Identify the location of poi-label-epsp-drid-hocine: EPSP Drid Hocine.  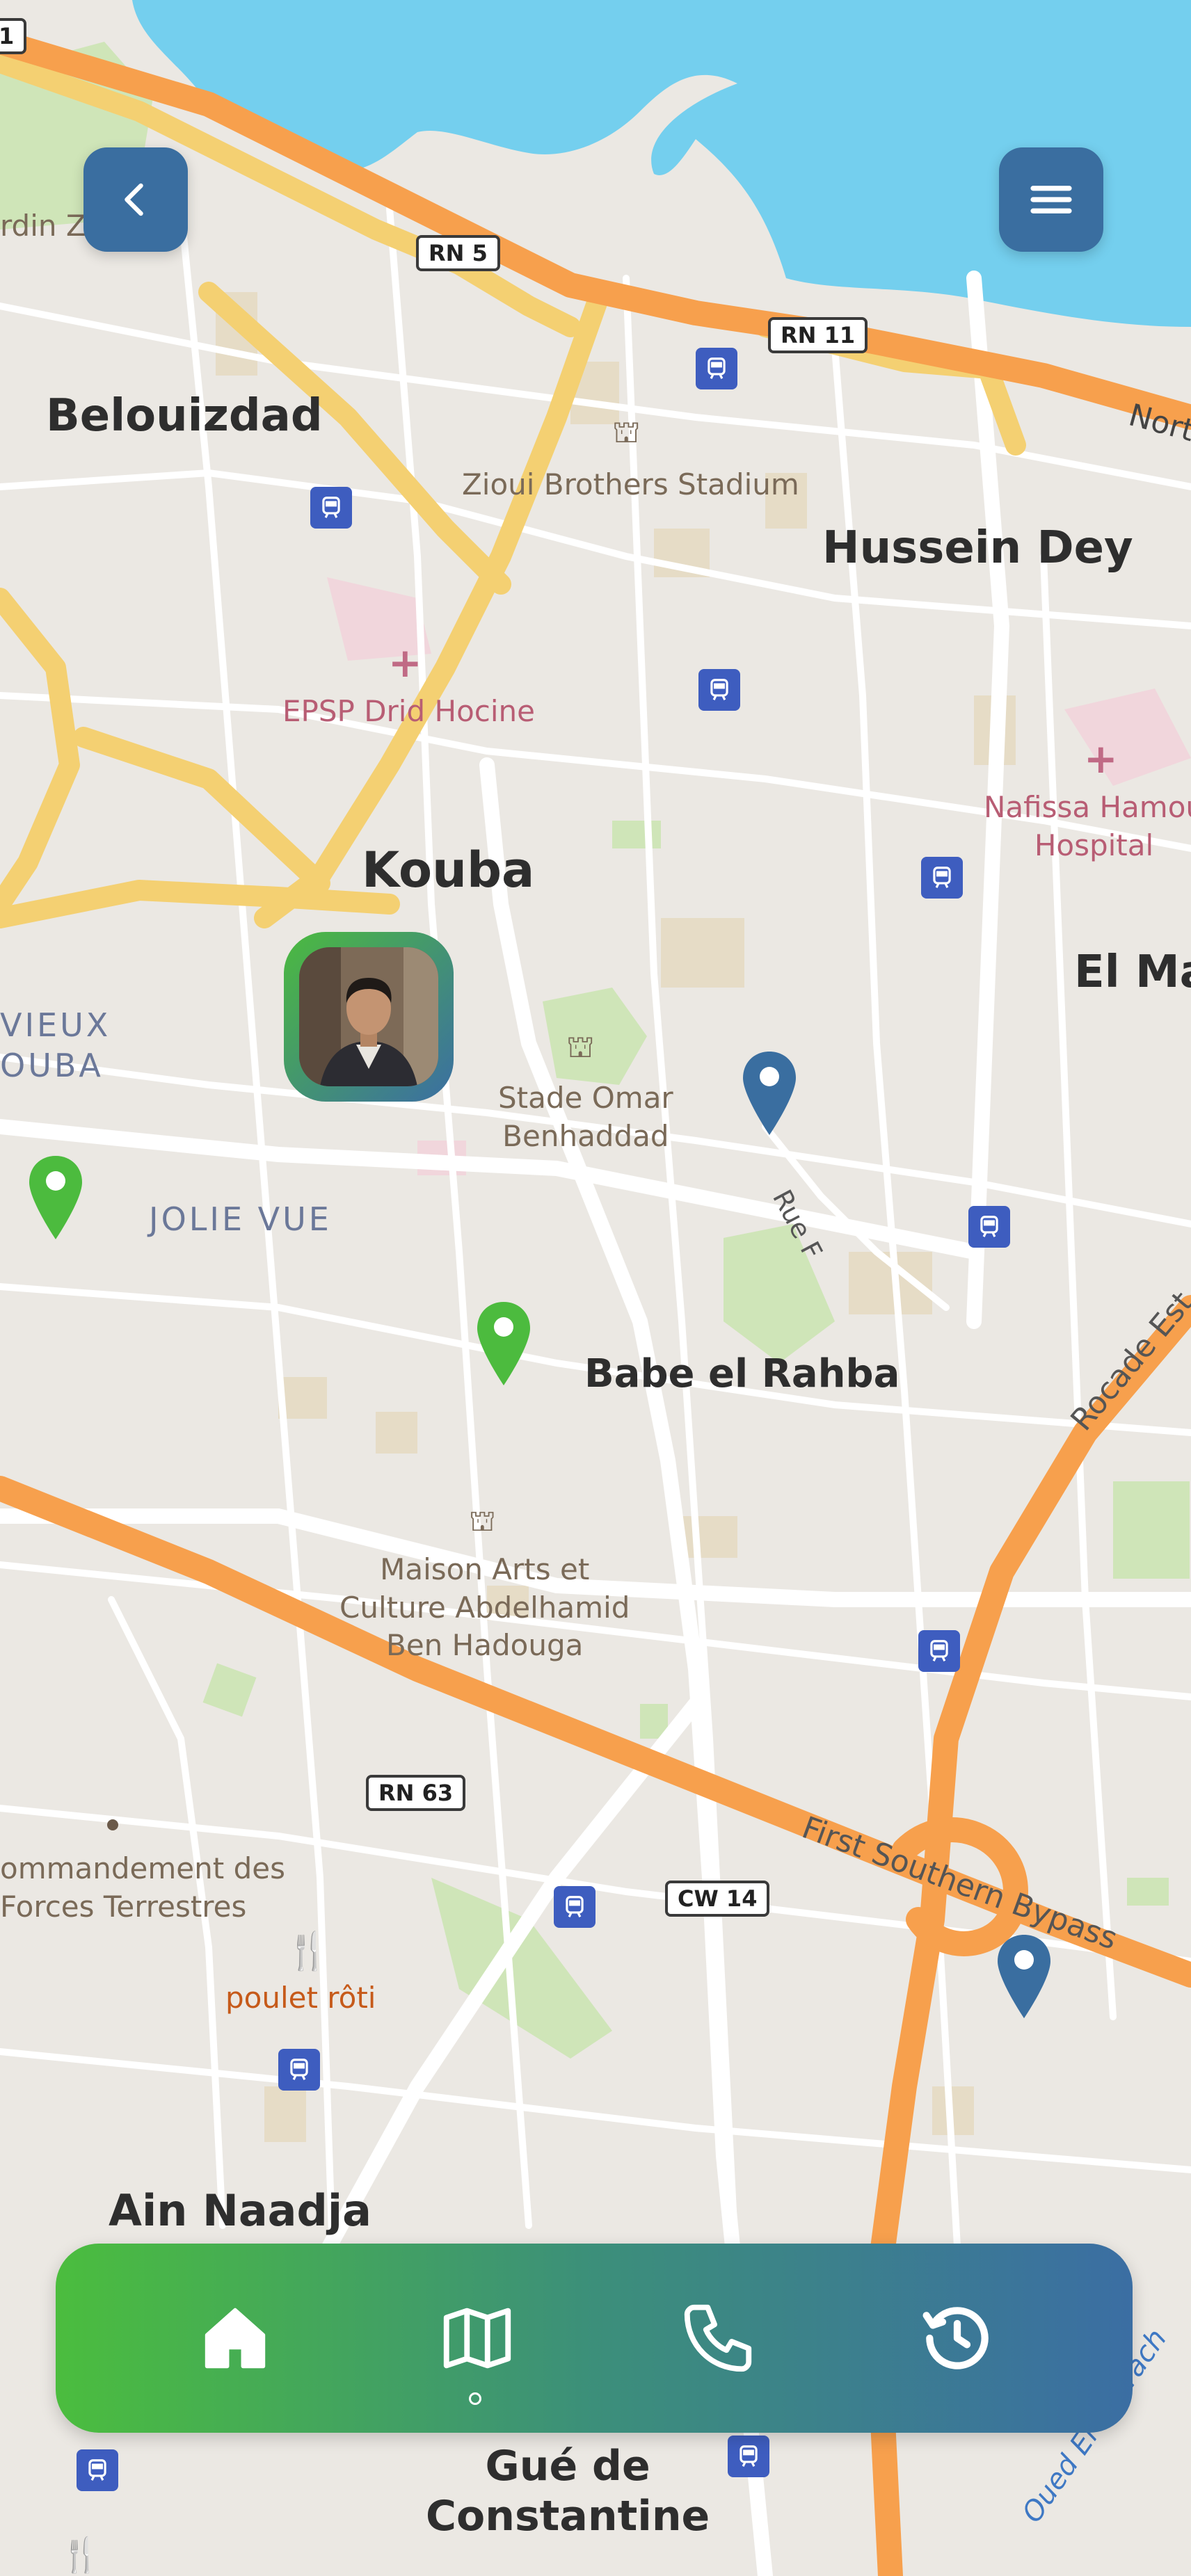
(409, 711).